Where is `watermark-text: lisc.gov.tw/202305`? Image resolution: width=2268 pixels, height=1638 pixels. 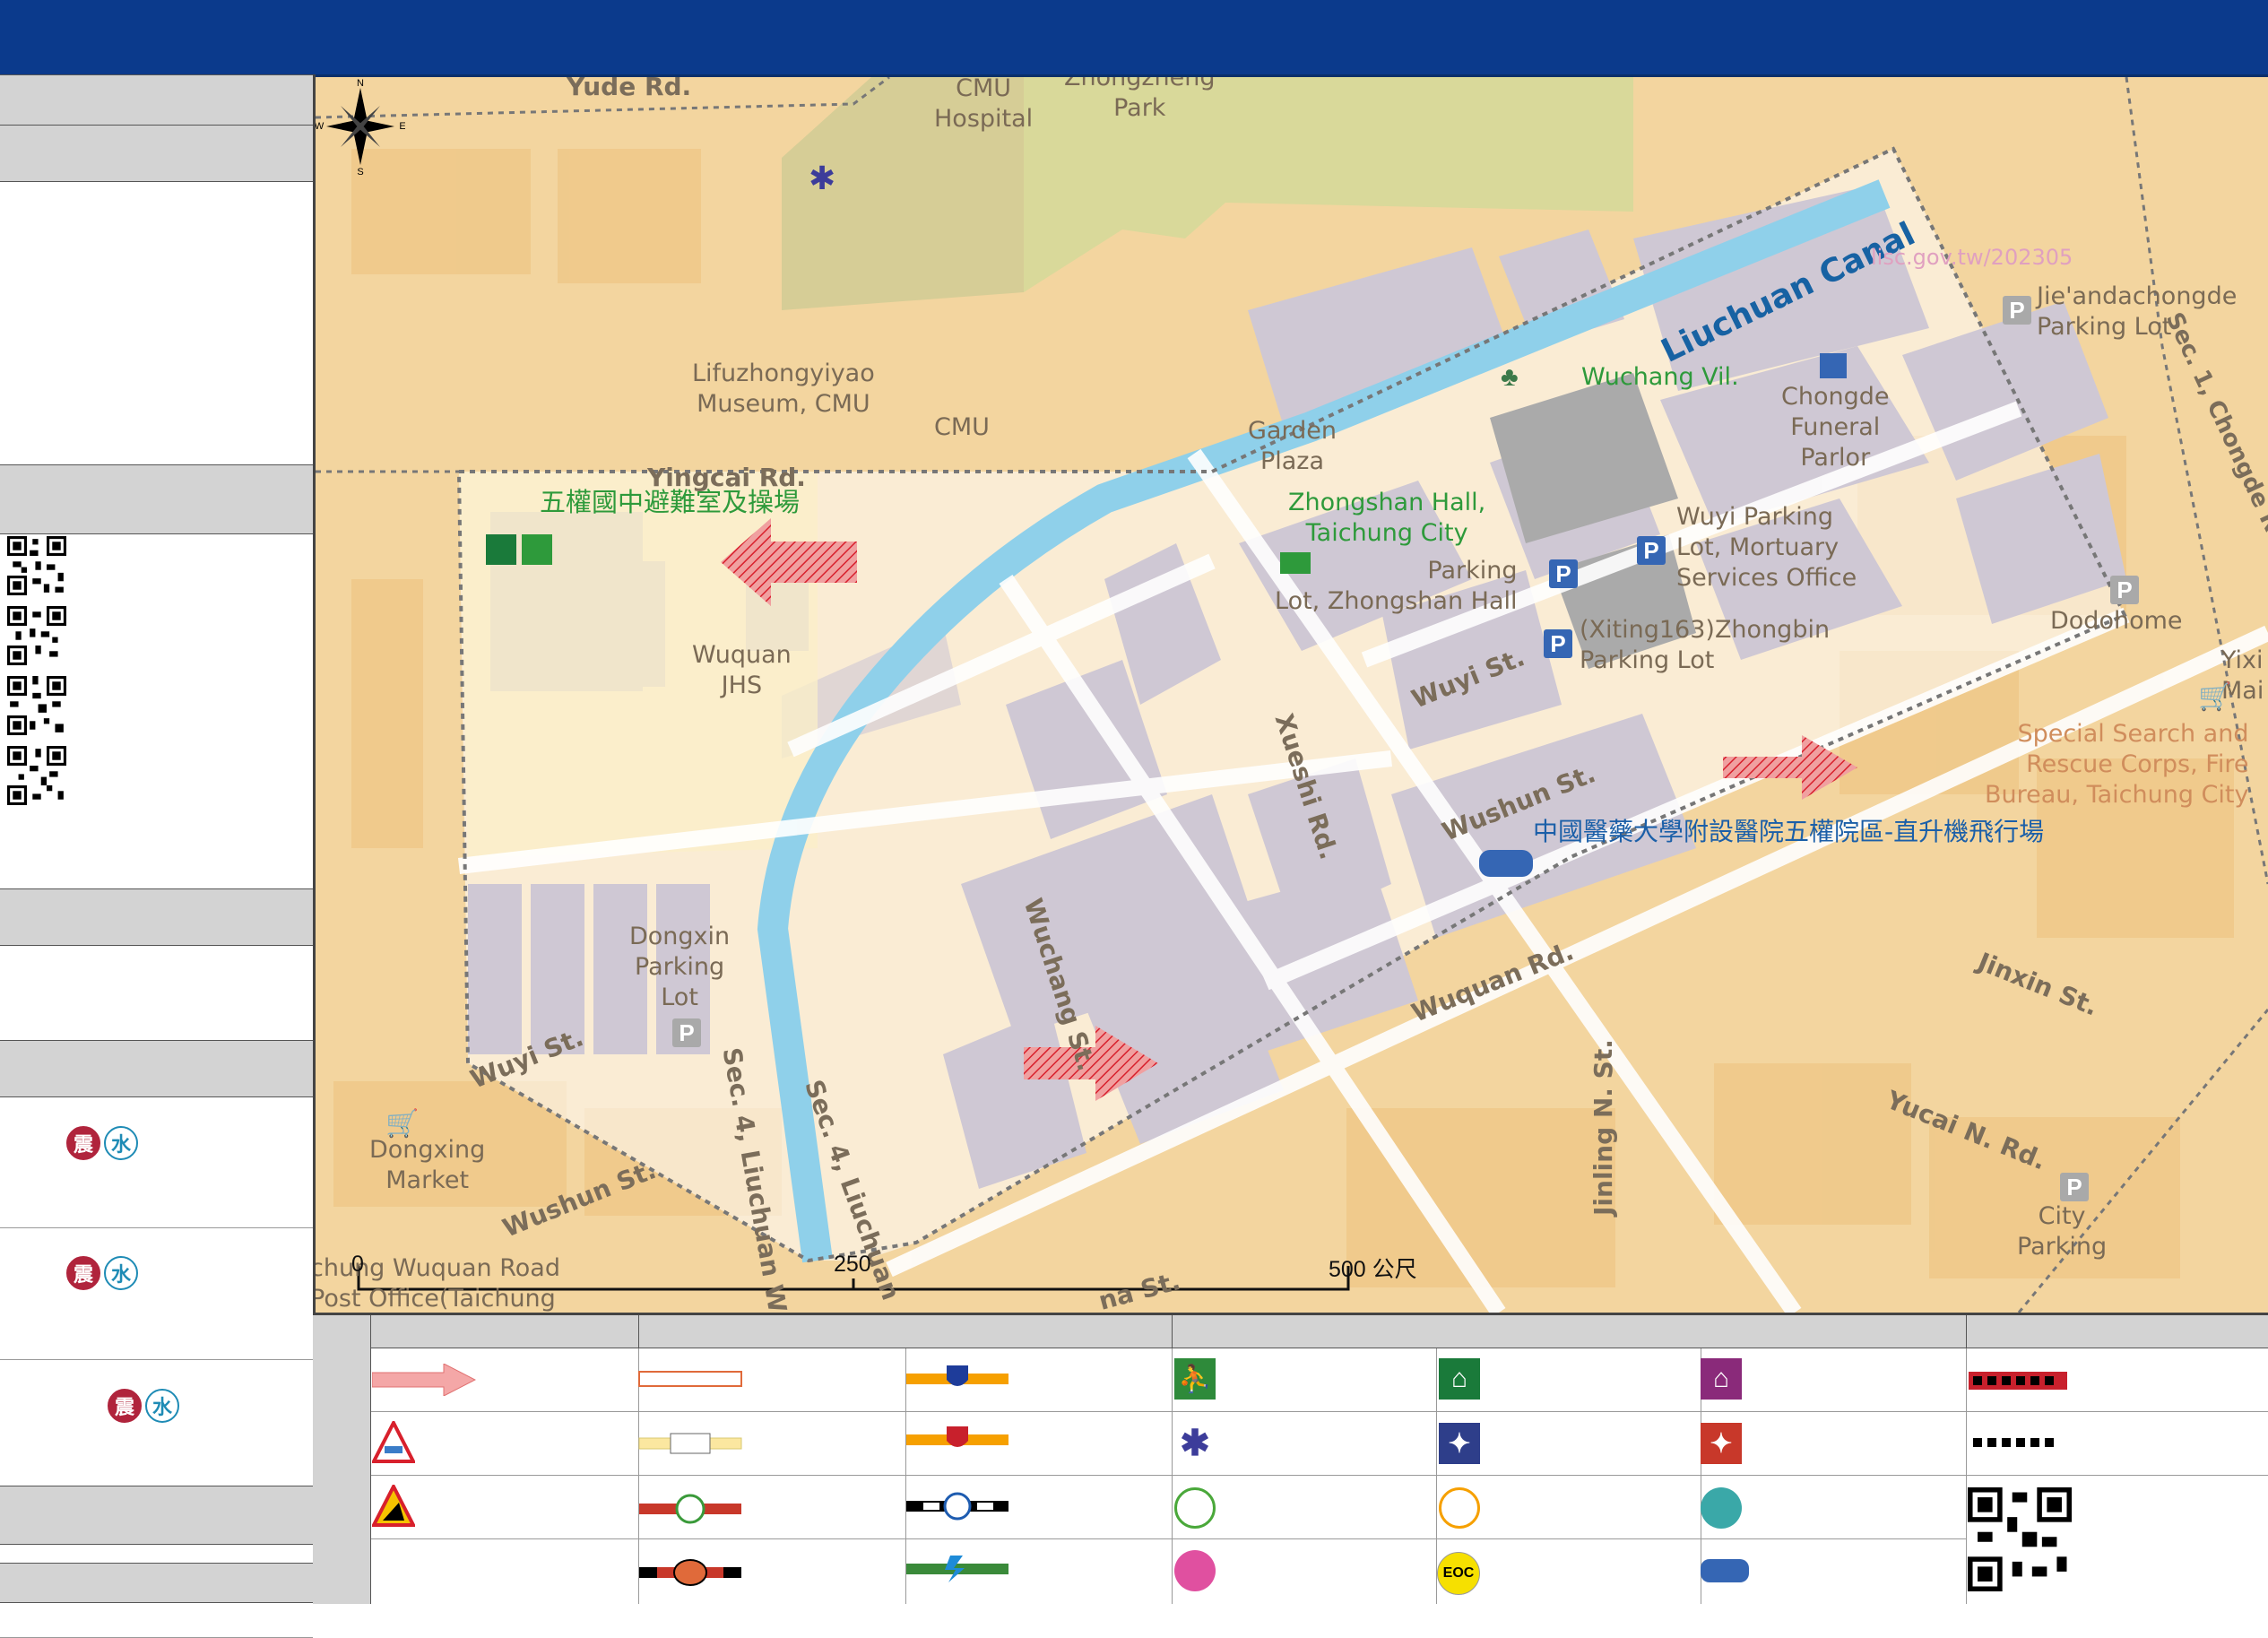 watermark-text: lisc.gov.tw/202305 is located at coordinates (1972, 257).